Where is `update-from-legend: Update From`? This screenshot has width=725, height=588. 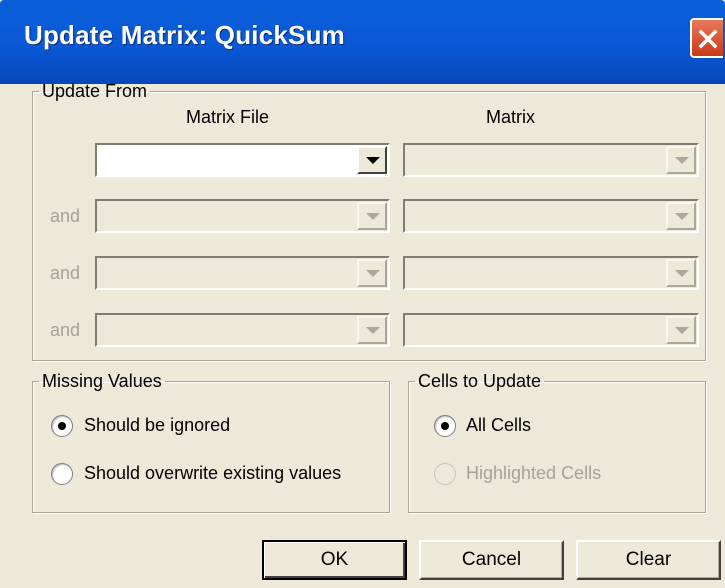 update-from-legend: Update From is located at coordinates (95, 91).